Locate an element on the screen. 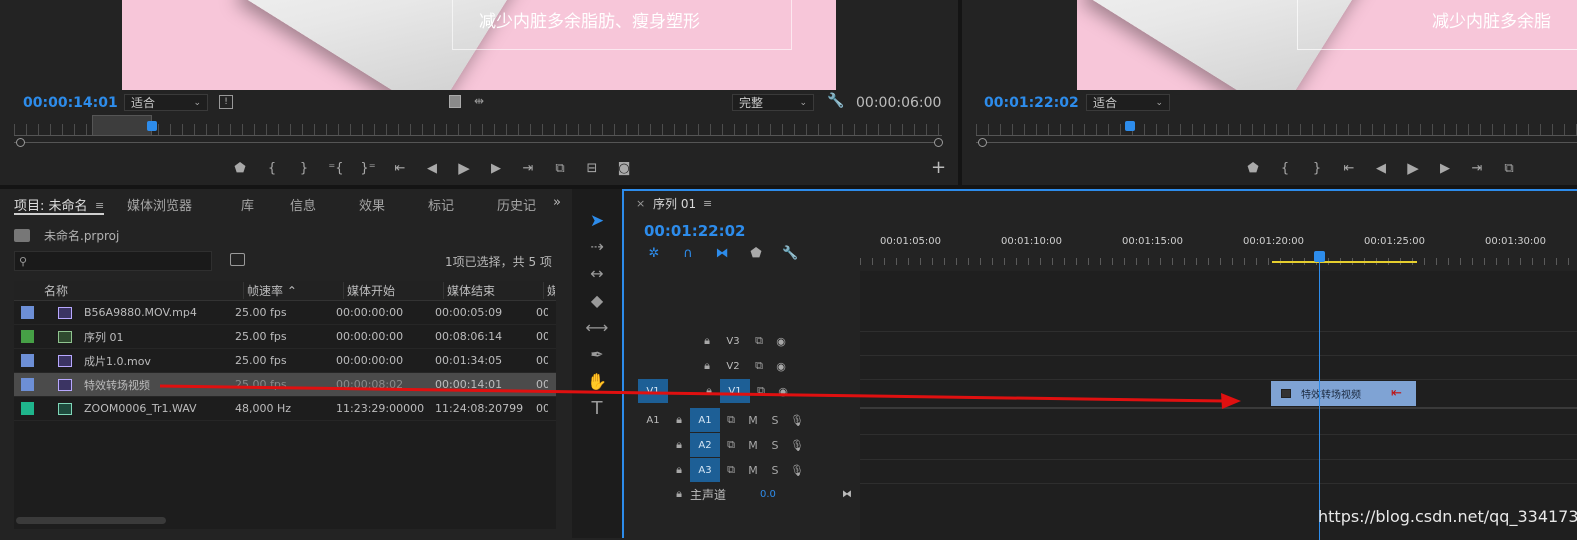 Image resolution: width=1577 pixels, height=540 pixels. annotation-arrow is located at coordinates (700, 396).